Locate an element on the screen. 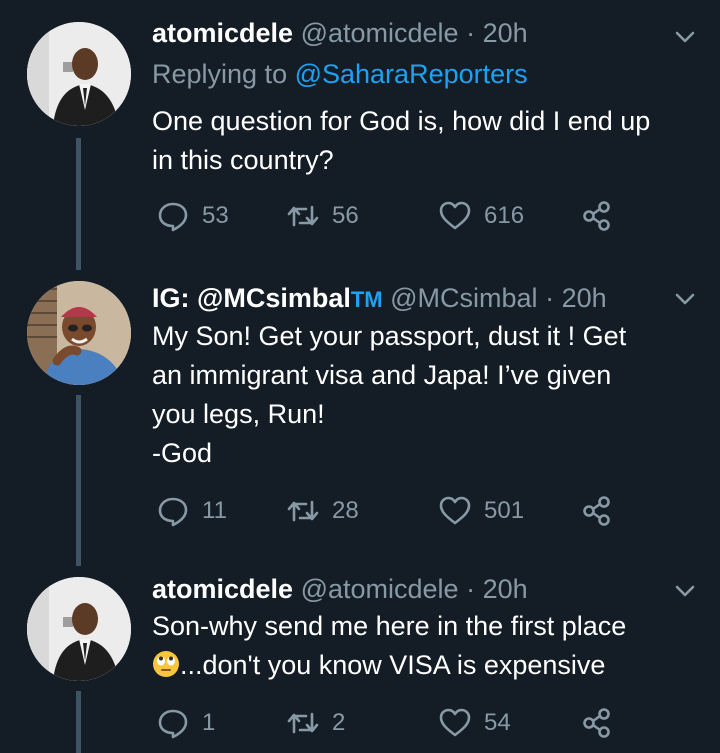 The height and width of the screenshot is (753, 720). replying-to: Replying to @SaharaReporters is located at coordinates (340, 74).